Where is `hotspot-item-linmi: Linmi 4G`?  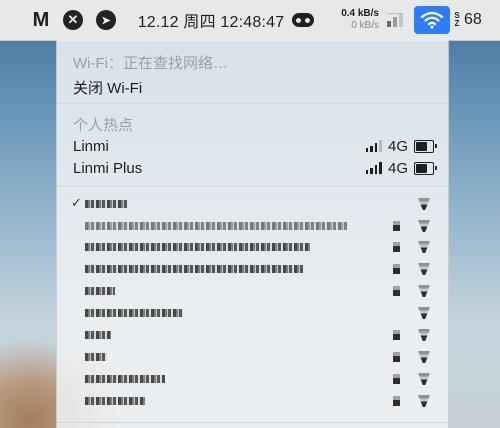
hotspot-item-linmi: Linmi 4G is located at coordinates (255, 146).